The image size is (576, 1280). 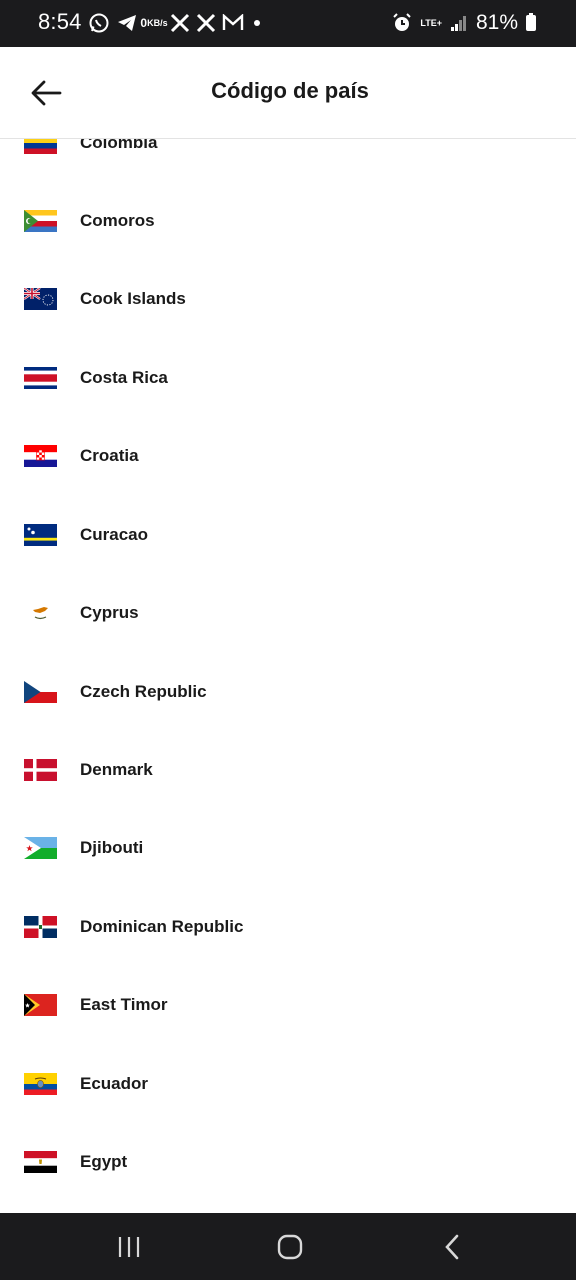 What do you see at coordinates (40, 692) in the screenshot?
I see `czech-republic-flag-icon` at bounding box center [40, 692].